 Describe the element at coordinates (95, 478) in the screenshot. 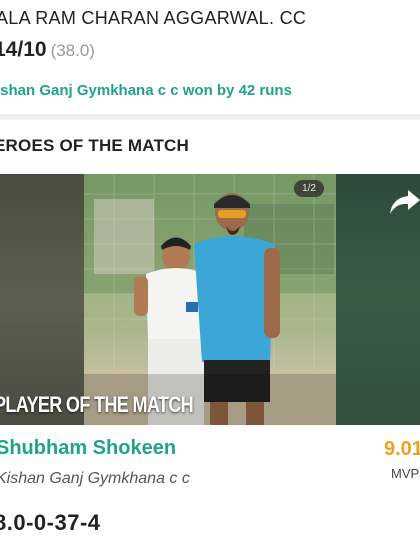

I see `player-team: Kishan Ganj Gymkhana c c` at that location.